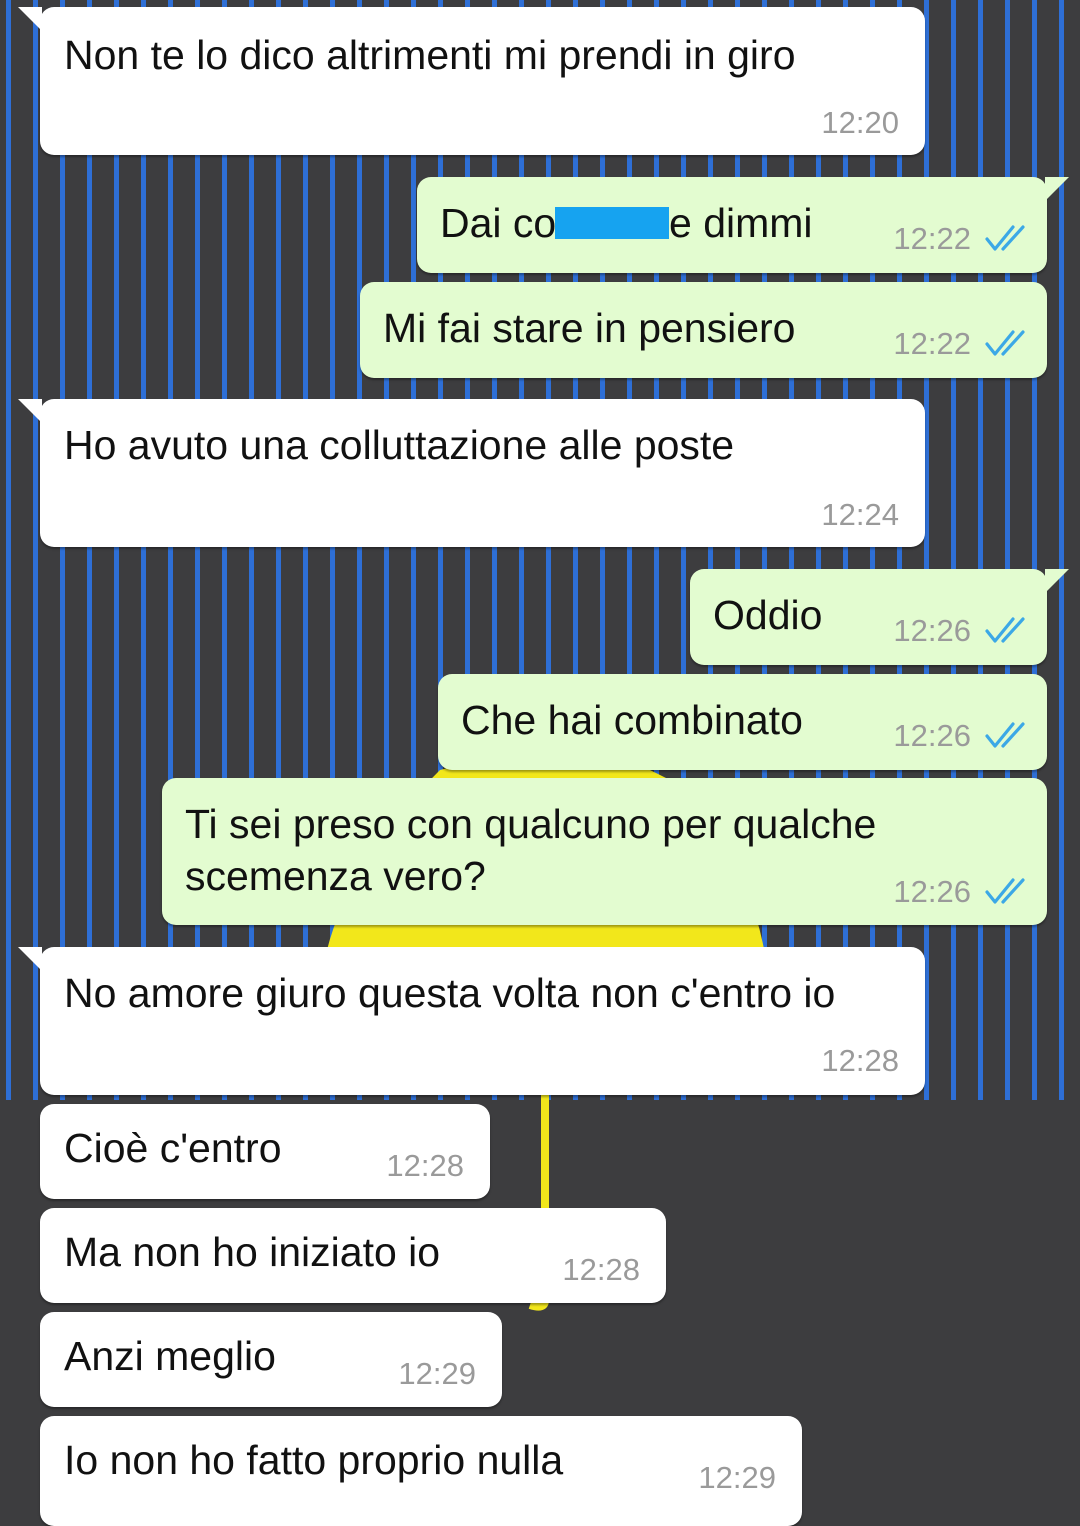 The image size is (1080, 1526). I want to click on message-text-continued: e dimmi, so click(741, 223).